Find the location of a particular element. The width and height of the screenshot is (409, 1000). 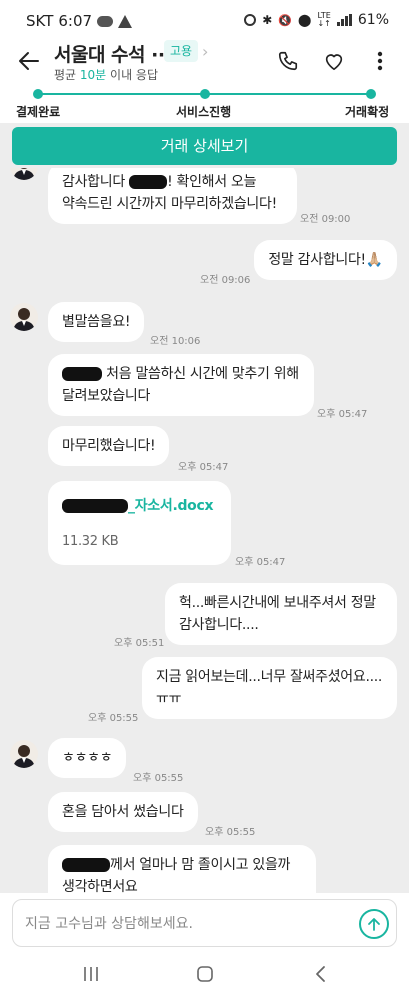

send-icon is located at coordinates (374, 924).